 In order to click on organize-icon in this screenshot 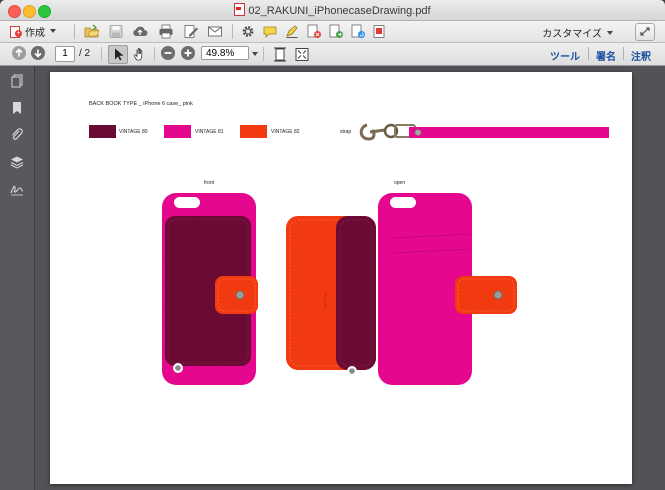, I will do `click(379, 31)`.